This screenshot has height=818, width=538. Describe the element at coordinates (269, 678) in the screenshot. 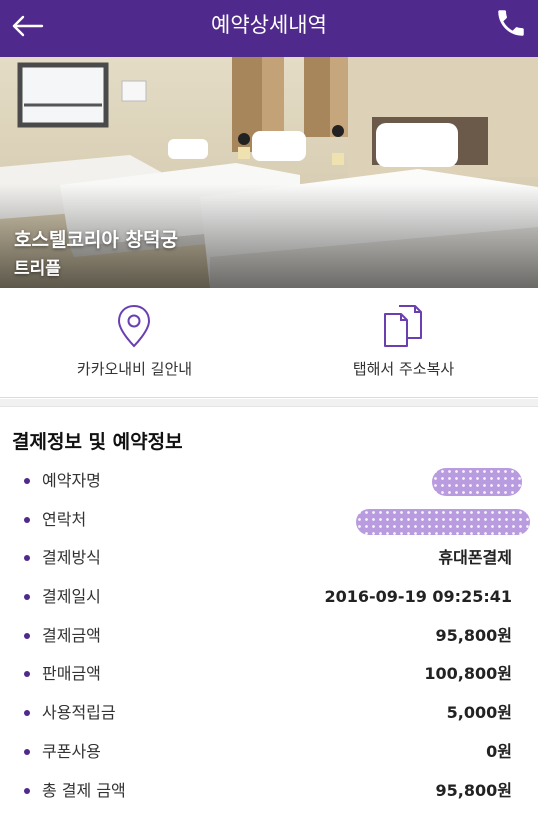

I see `list-item-sale-amount: 판매금액 100,800원` at that location.